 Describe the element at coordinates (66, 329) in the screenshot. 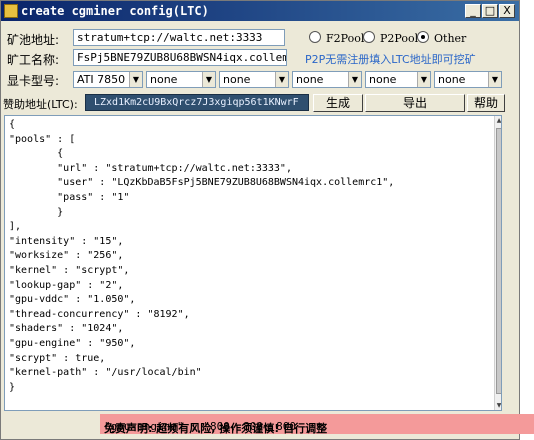

I see `config-line: "shaders" : "1024",` at that location.